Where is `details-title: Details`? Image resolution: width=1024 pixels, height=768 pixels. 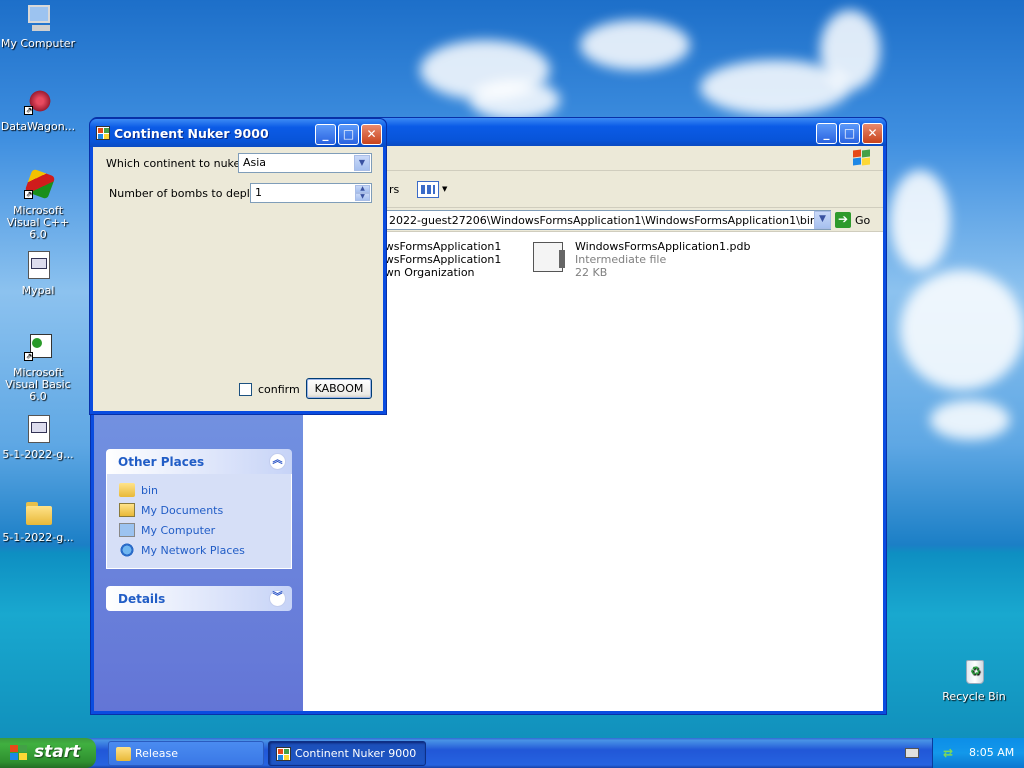
details-title: Details is located at coordinates (142, 599).